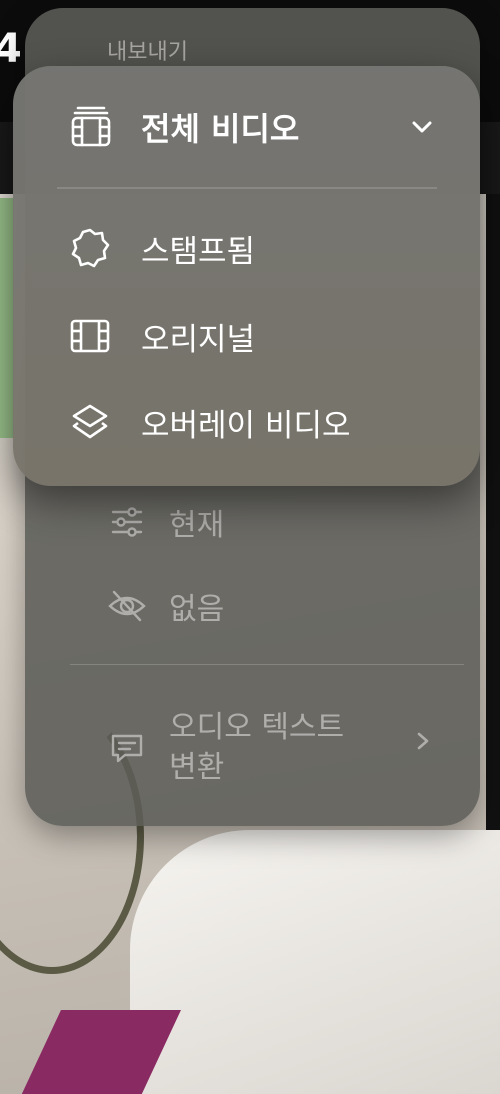 This screenshot has height=1094, width=500. I want to click on chevron-down-icon, so click(422, 127).